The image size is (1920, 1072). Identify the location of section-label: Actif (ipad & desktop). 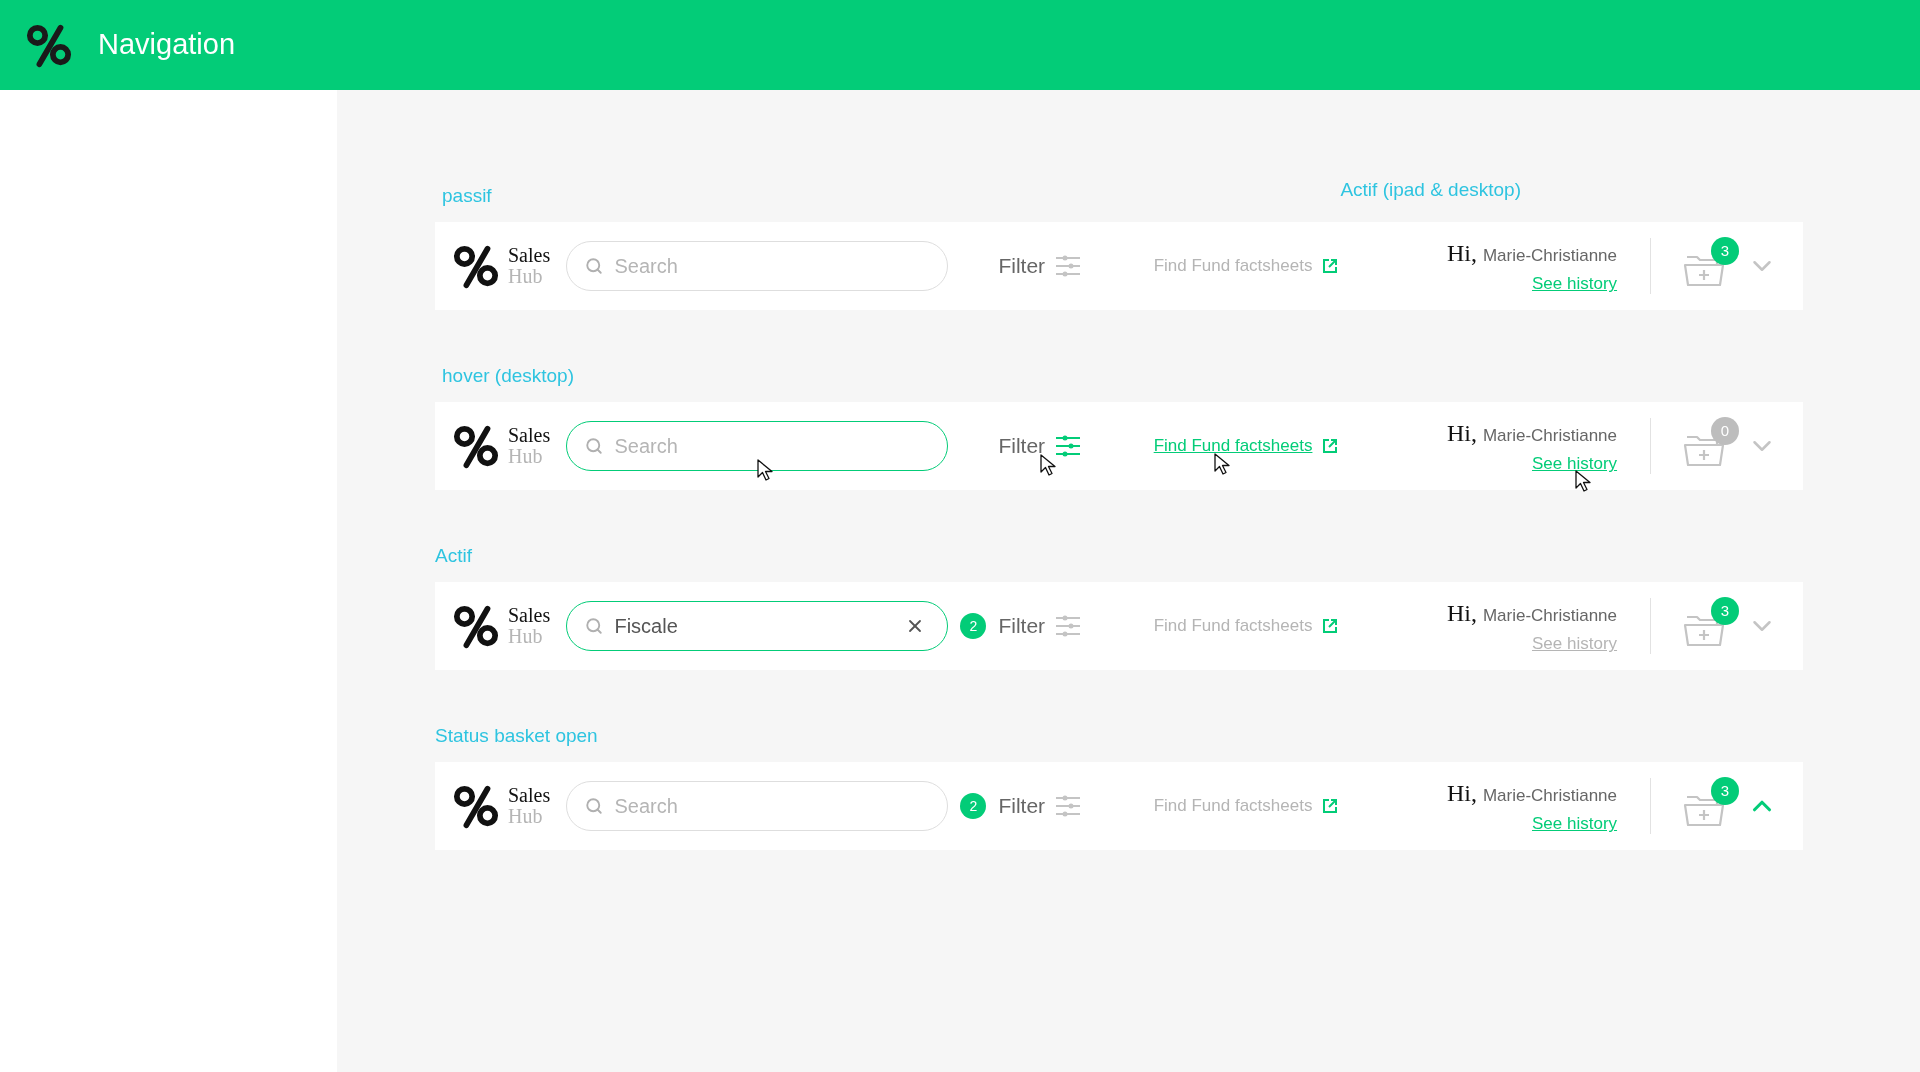
(1430, 189).